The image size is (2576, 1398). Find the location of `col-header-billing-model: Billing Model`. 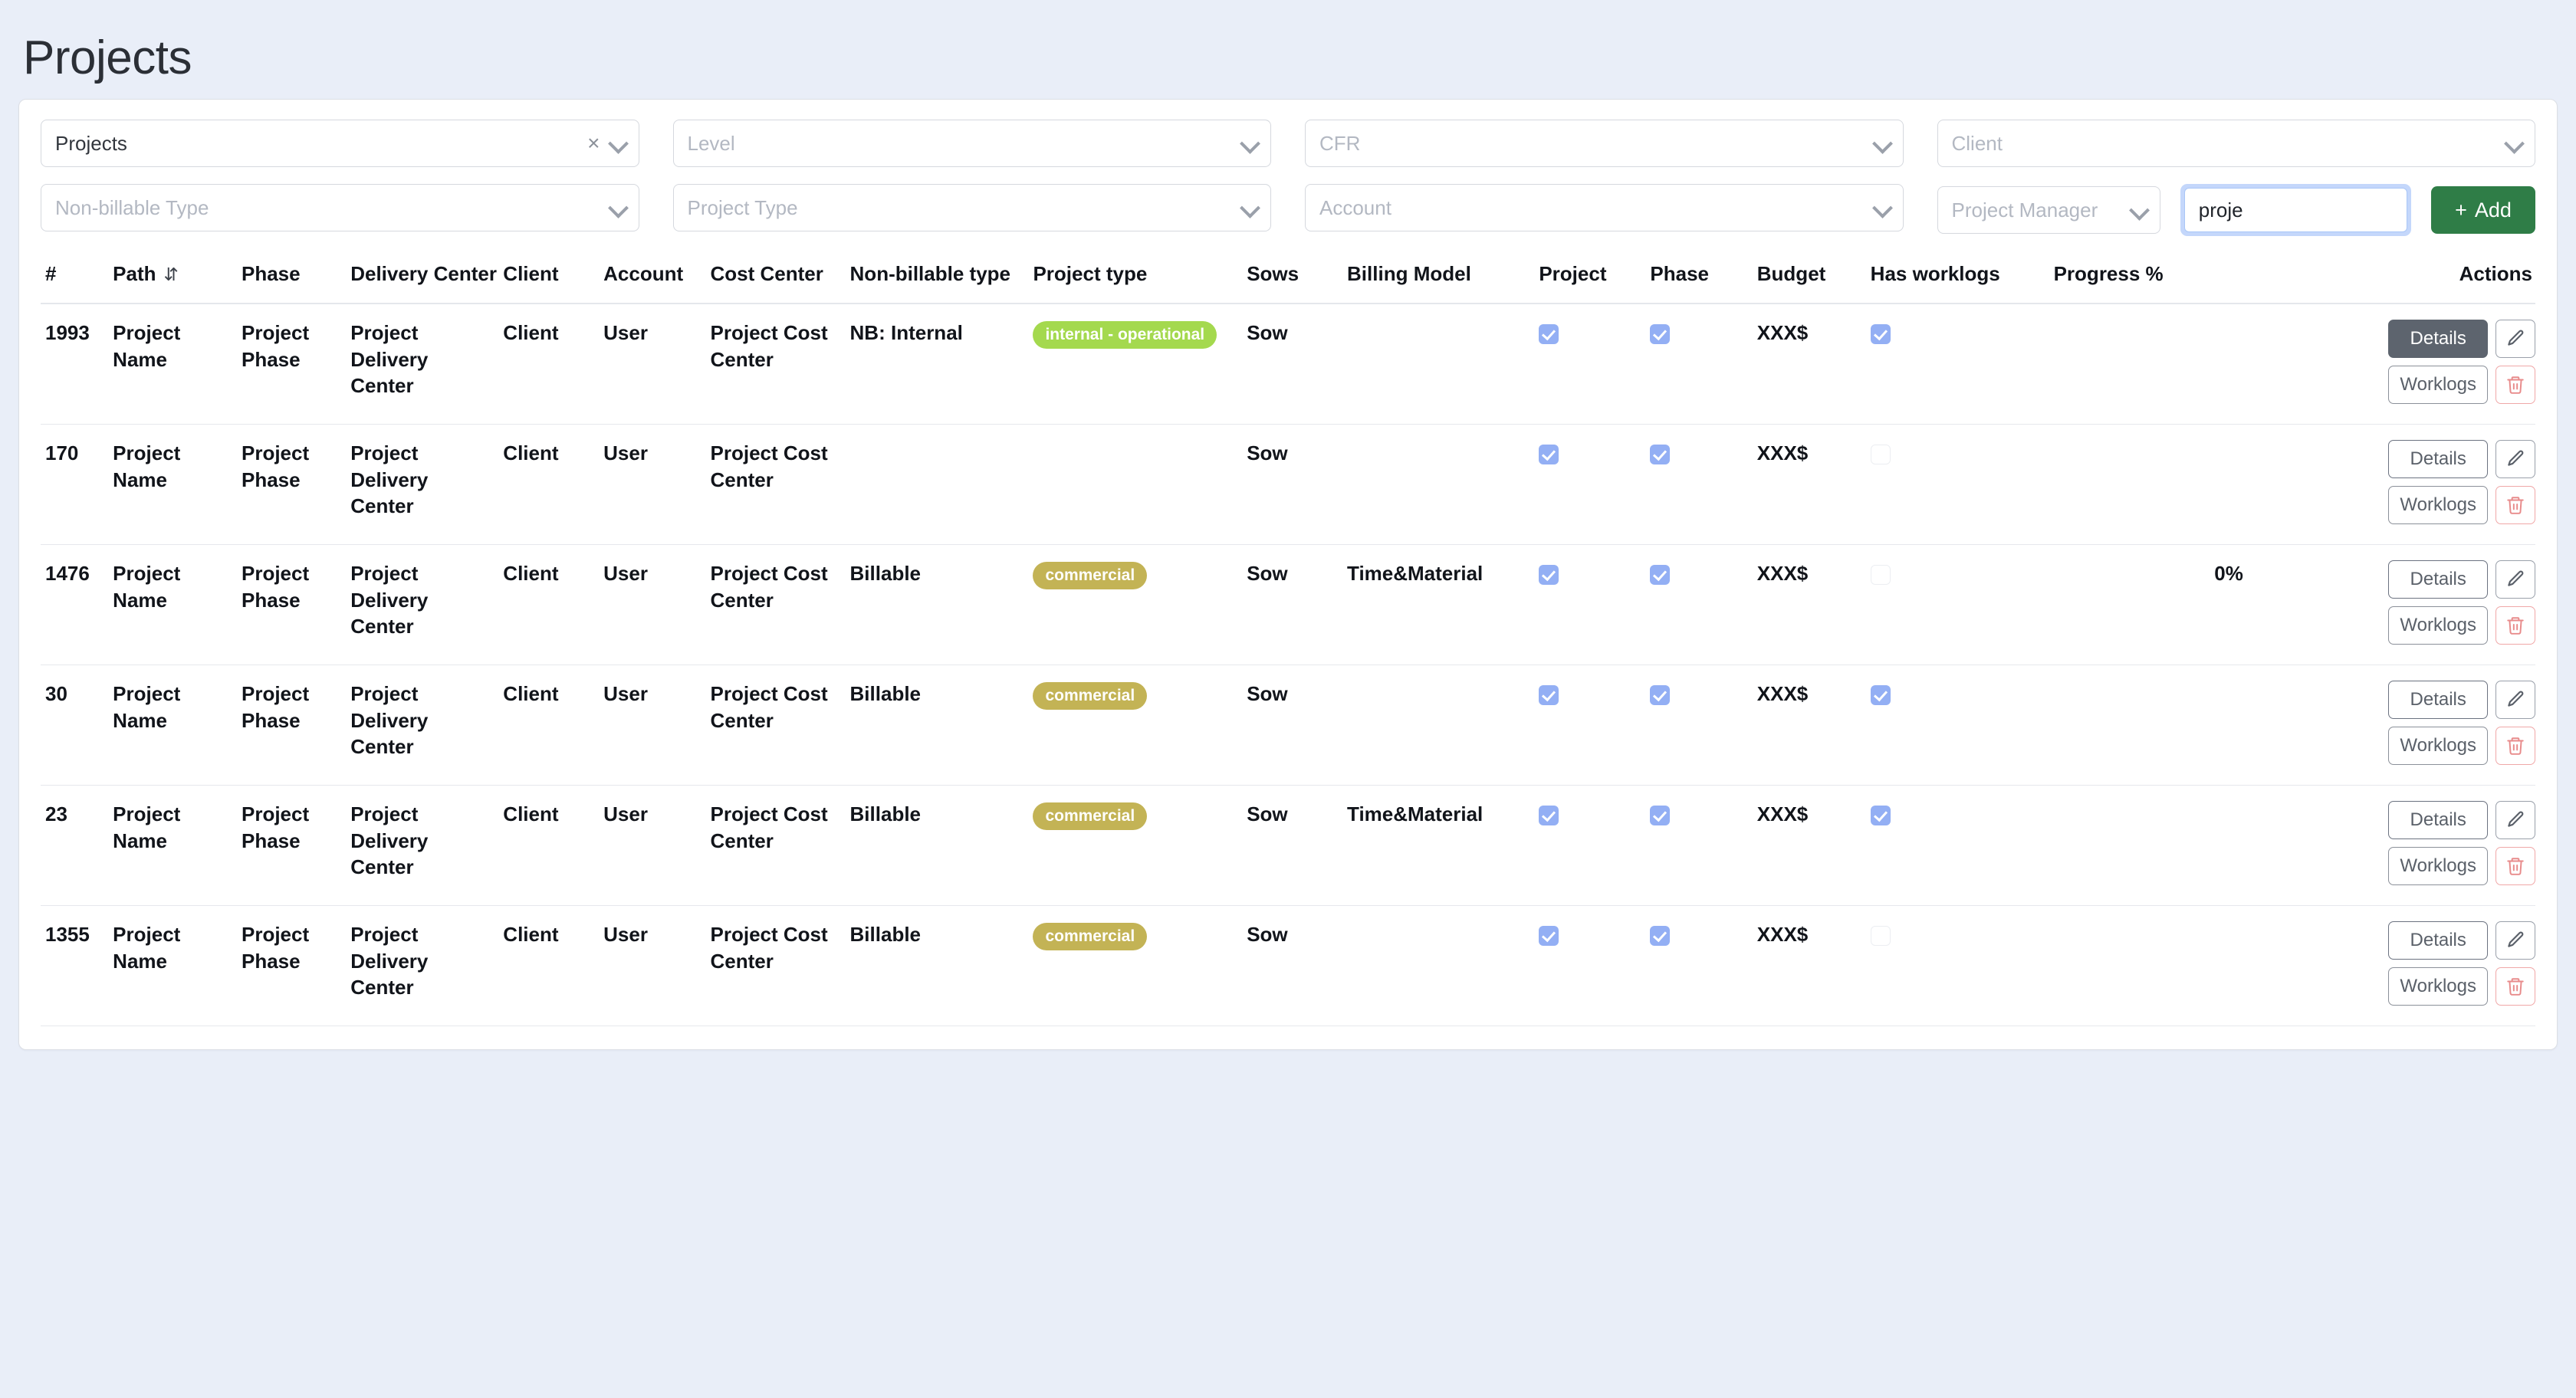

col-header-billing-model: Billing Model is located at coordinates (1439, 280).